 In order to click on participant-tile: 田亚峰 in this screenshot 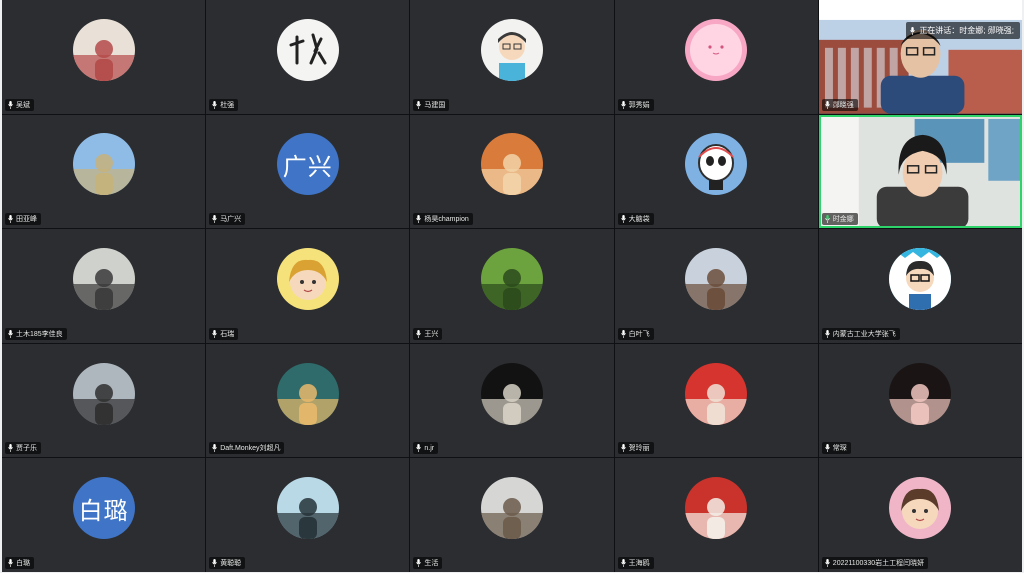, I will do `click(104, 171)`.